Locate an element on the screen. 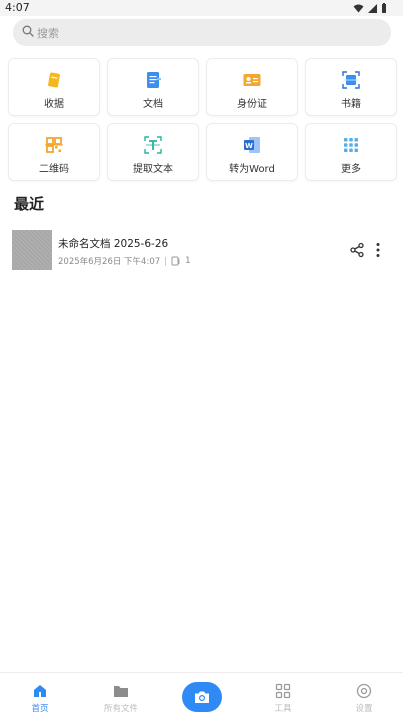 The image size is (403, 721). tool-label: 提取文本 is located at coordinates (153, 169).